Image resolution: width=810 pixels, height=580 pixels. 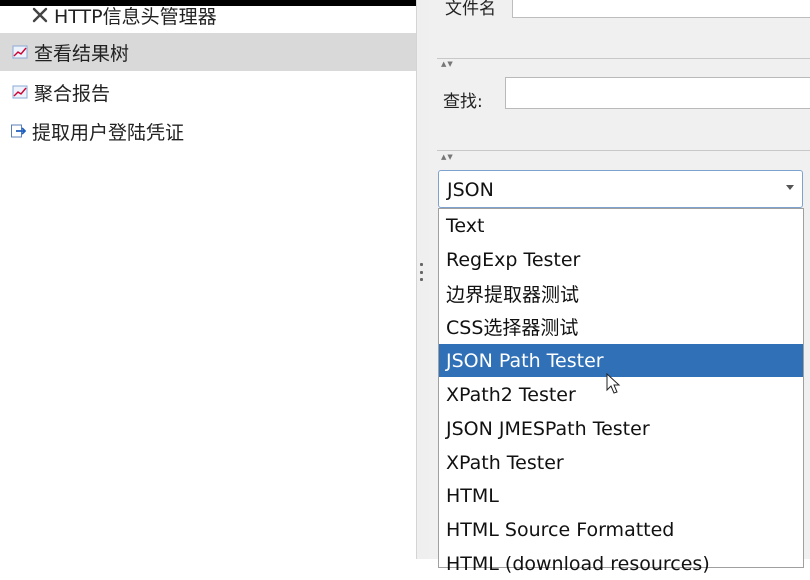 I want to click on filename-label: 文件名, so click(x=470, y=9).